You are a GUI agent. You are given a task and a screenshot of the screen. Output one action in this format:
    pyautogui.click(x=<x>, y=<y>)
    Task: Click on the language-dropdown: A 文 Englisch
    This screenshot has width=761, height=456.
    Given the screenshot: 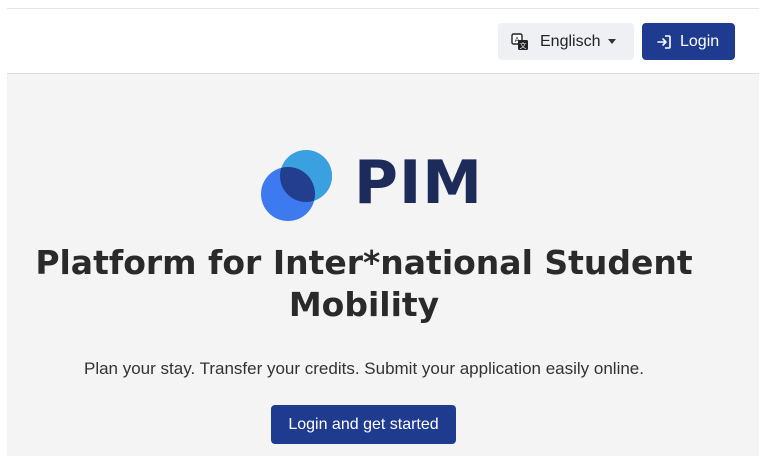 What is the action you would take?
    pyautogui.click(x=566, y=41)
    